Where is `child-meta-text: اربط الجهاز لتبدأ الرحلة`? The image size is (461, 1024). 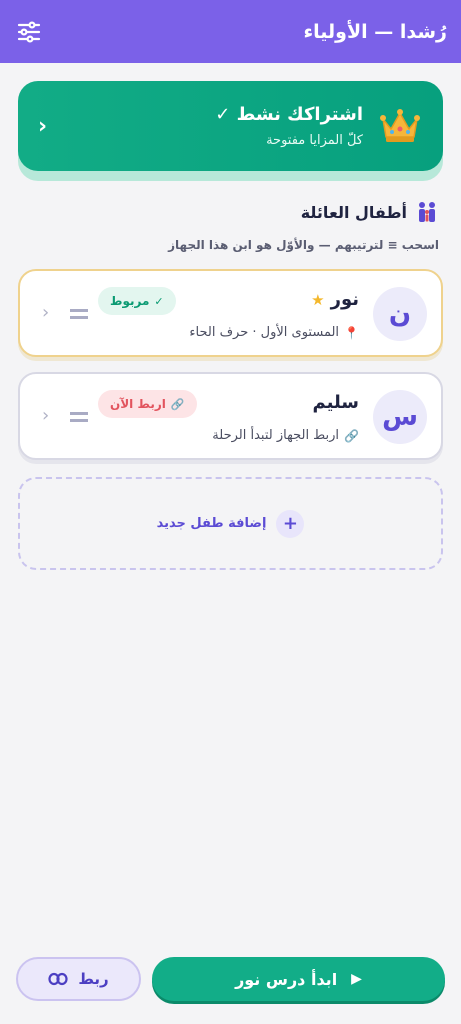
child-meta-text: اربط الجهاز لتبدأ الرحلة is located at coordinates (276, 435).